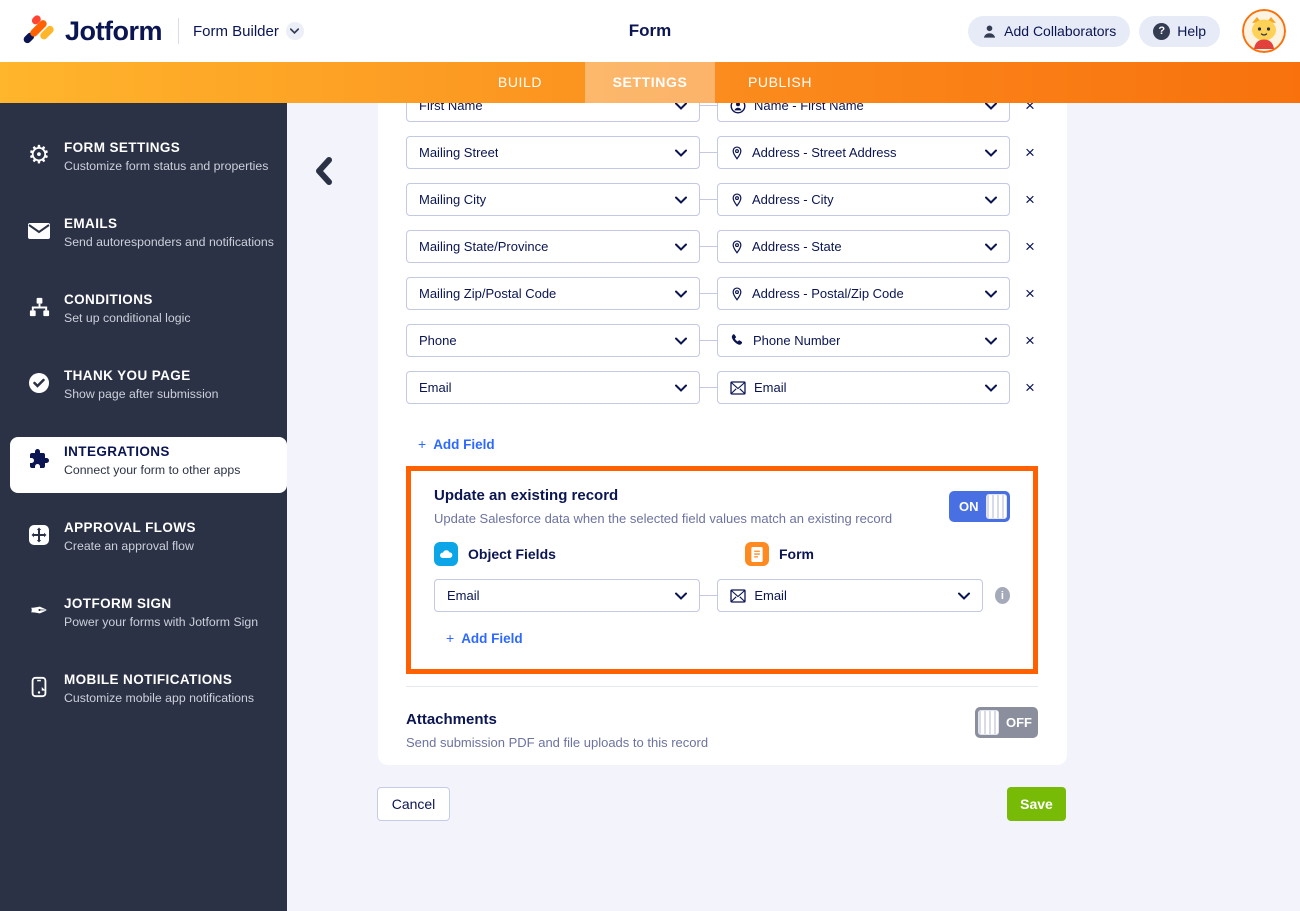  What do you see at coordinates (553, 246) in the screenshot?
I see `object-field-select: Mailing State/Province` at bounding box center [553, 246].